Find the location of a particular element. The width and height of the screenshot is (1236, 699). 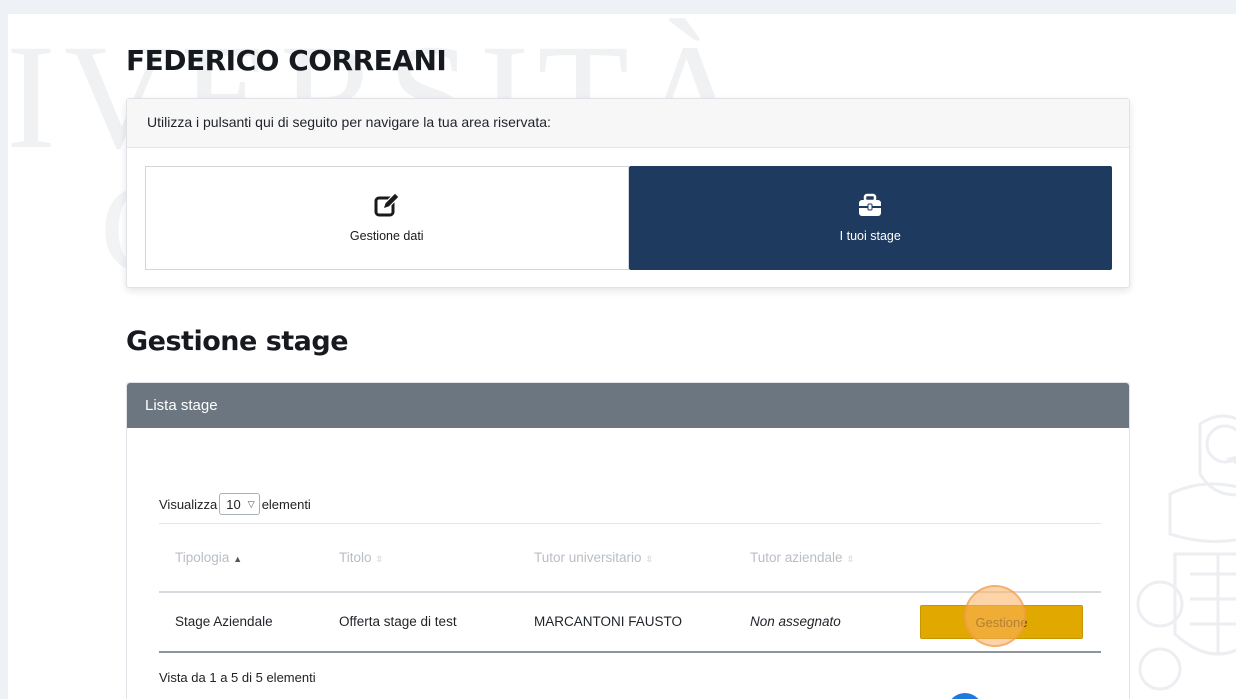

crest-watermark-icon is located at coordinates (1186, 552).